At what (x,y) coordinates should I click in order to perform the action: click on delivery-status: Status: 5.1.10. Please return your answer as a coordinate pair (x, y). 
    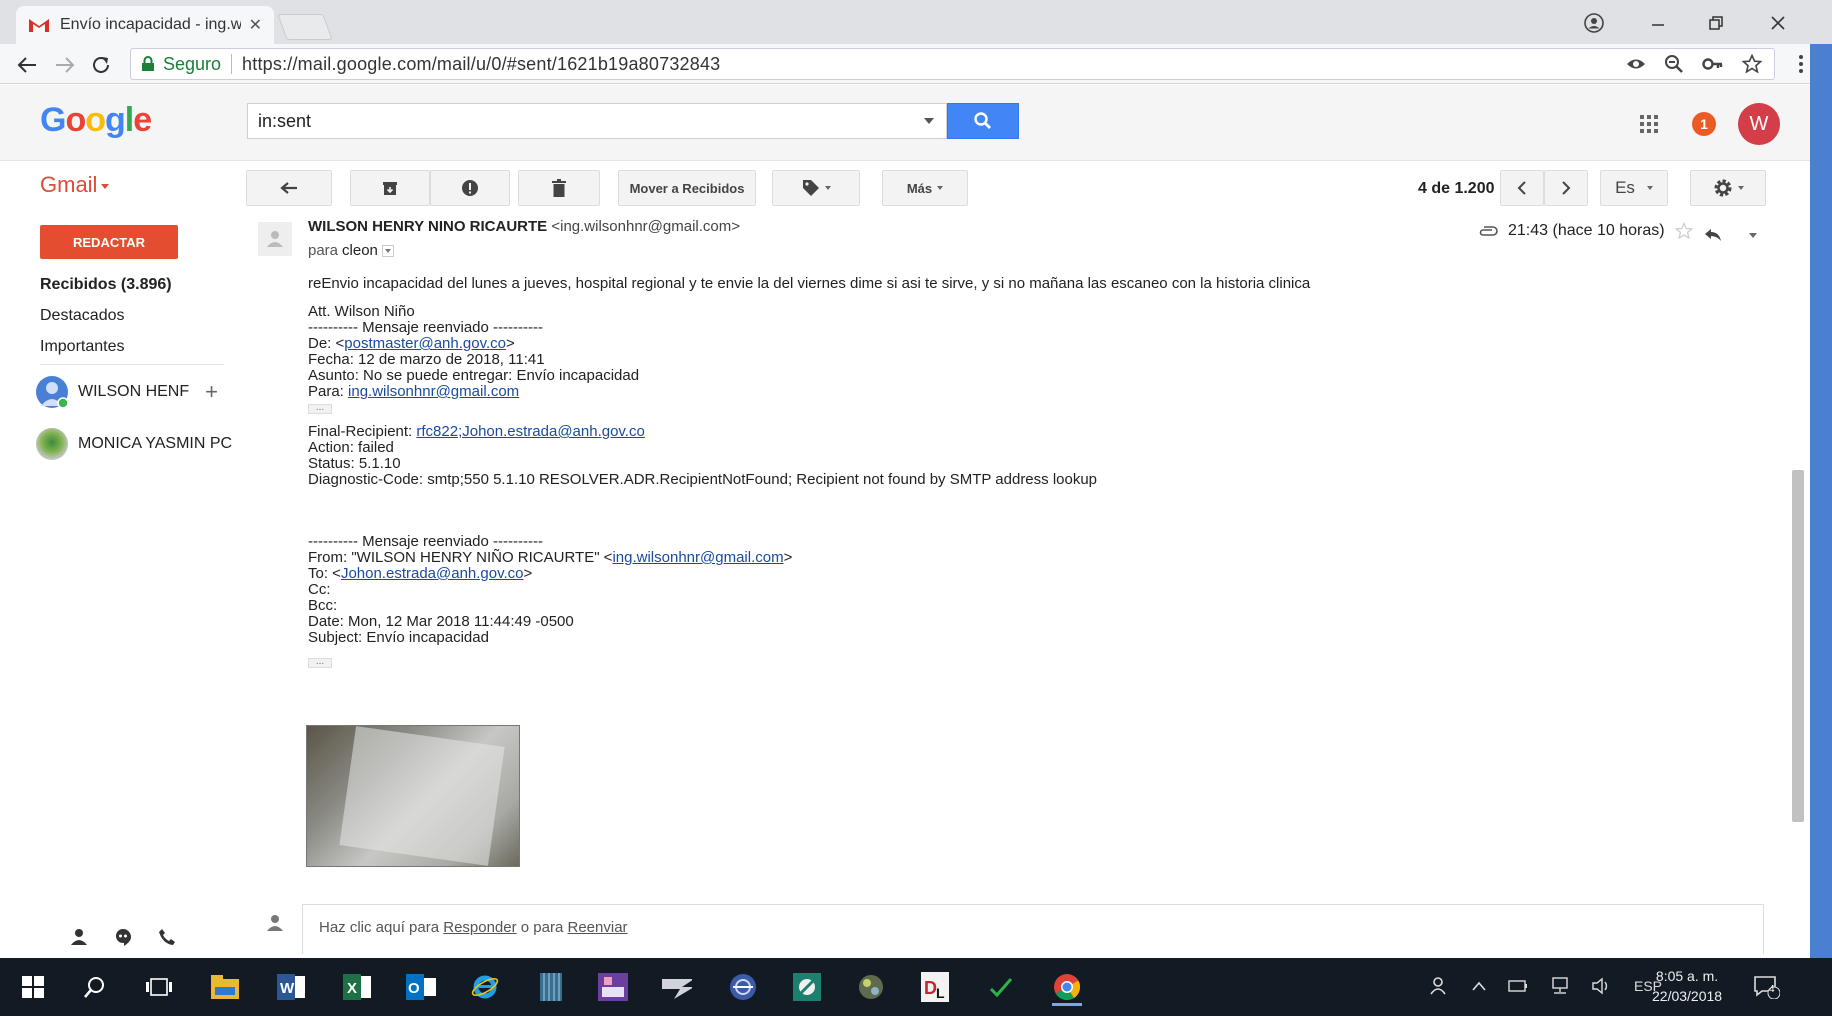
    Looking at the image, I should click on (354, 463).